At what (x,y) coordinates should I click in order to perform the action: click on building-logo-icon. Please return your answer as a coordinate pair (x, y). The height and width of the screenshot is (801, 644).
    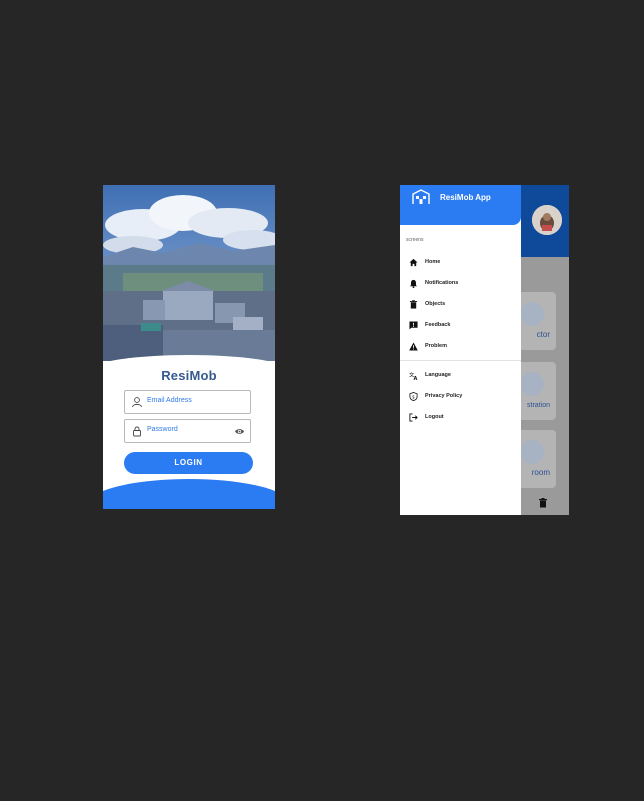
    Looking at the image, I should click on (421, 196).